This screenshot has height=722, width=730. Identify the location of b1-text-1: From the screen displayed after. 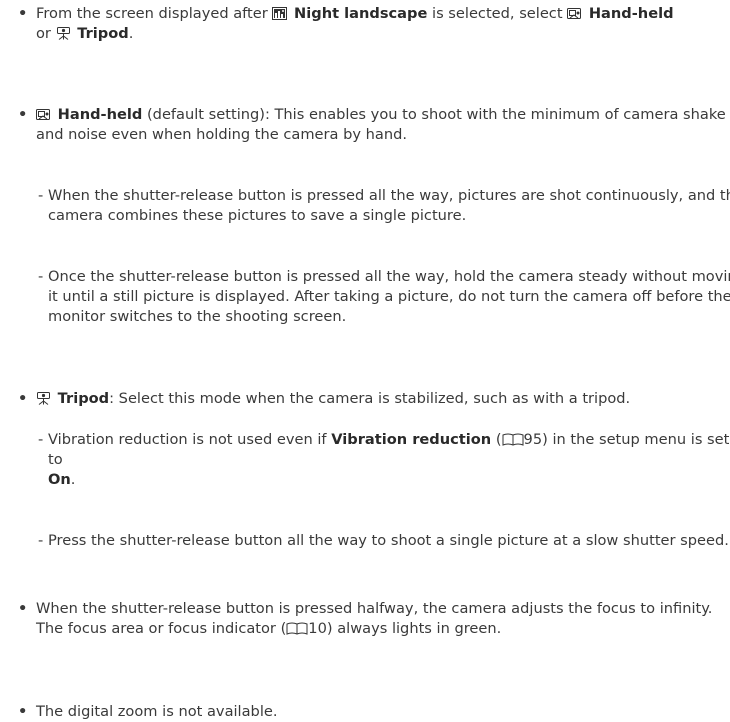
(152, 13).